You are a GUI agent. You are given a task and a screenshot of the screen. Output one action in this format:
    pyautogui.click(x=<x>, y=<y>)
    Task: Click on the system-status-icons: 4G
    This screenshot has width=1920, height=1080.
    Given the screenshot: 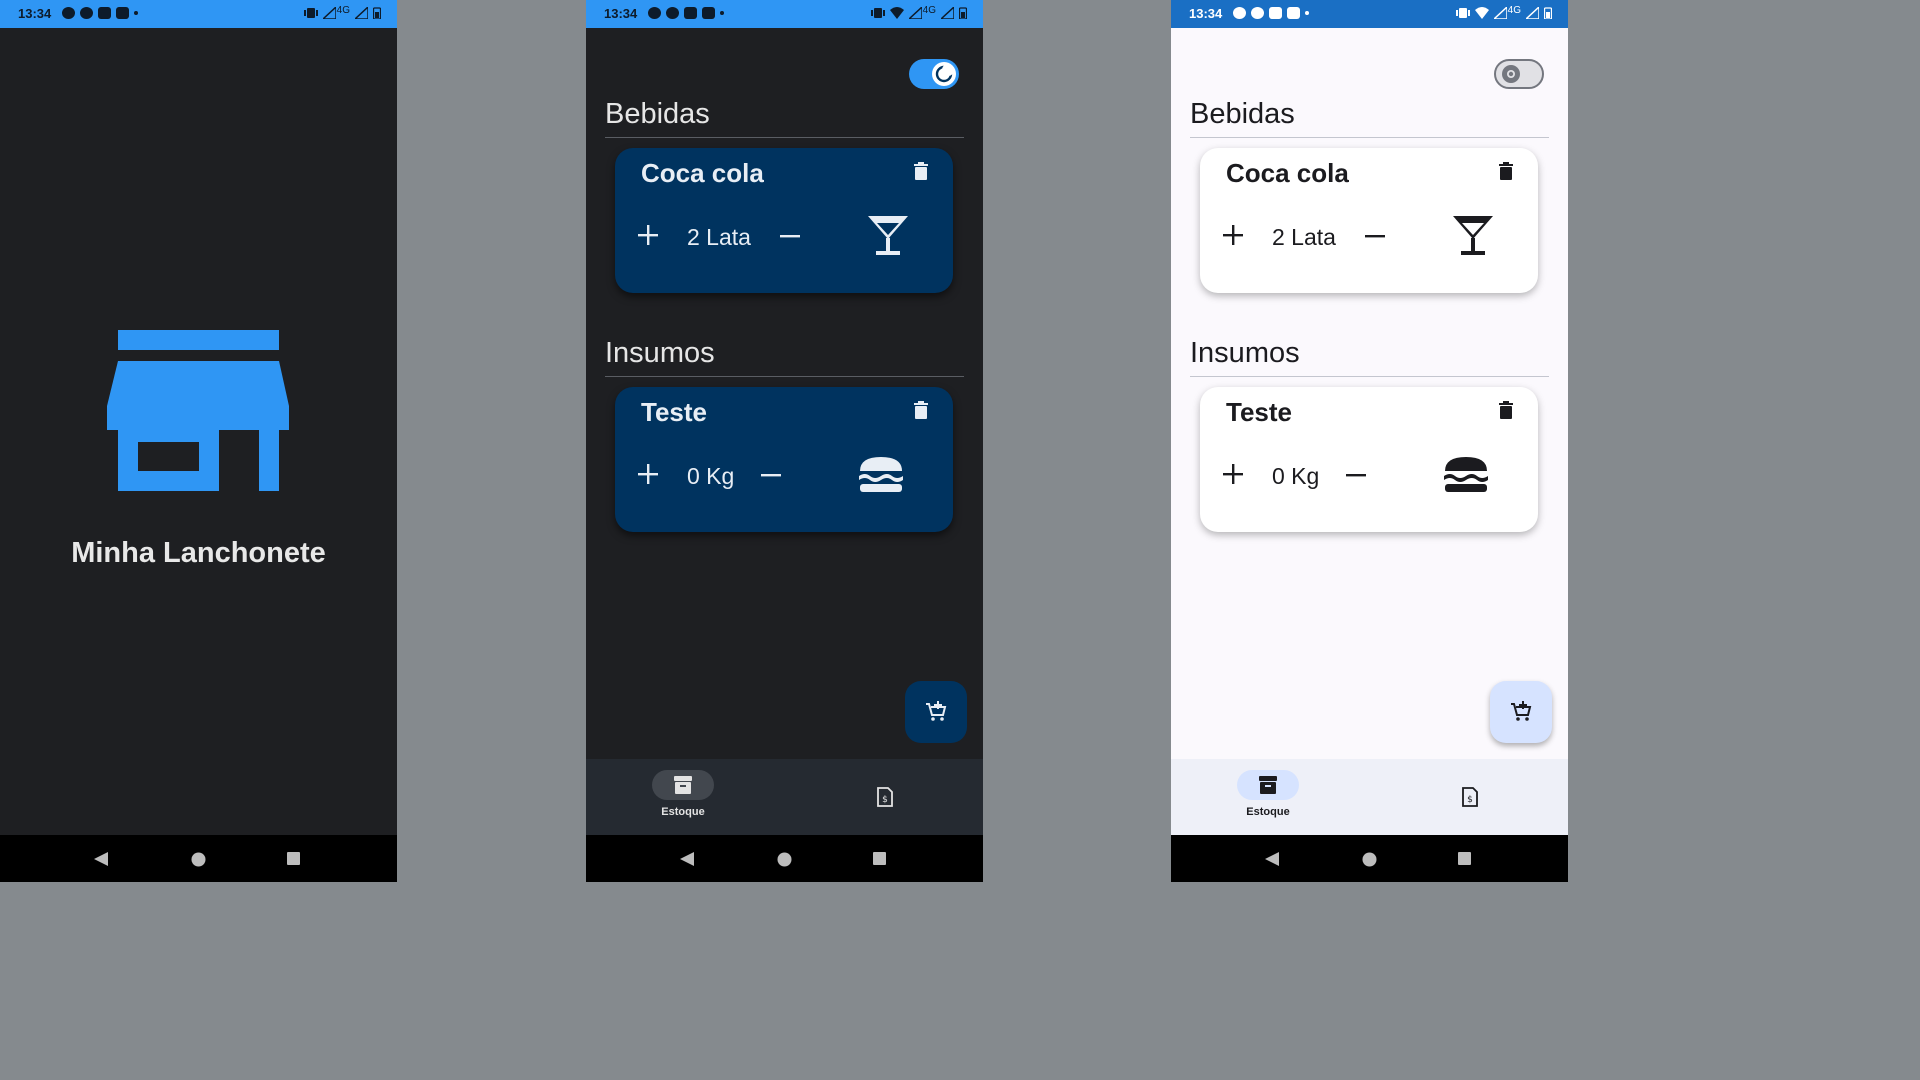 What is the action you would take?
    pyautogui.click(x=1503, y=11)
    